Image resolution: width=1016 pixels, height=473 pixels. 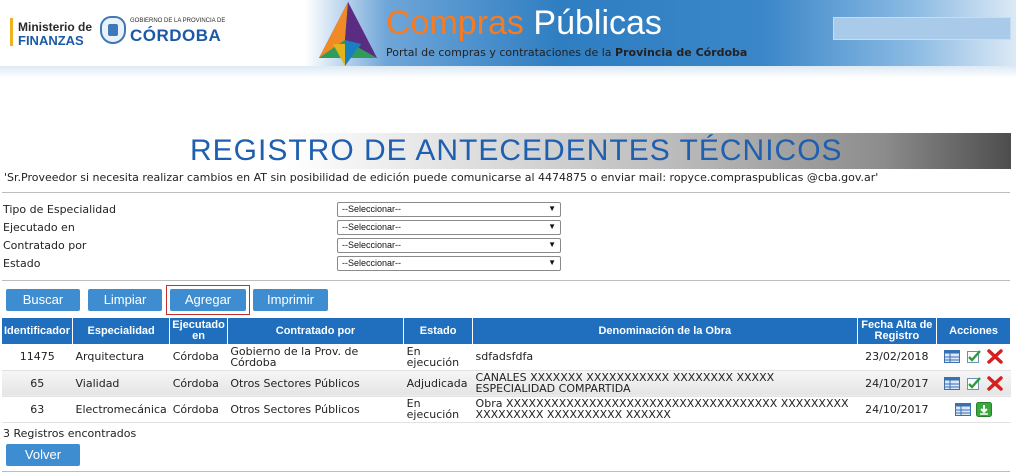 What do you see at coordinates (516, 150) in the screenshot?
I see `page-title: REGISTRO DE ANTECEDENTES TÉCNICOS` at bounding box center [516, 150].